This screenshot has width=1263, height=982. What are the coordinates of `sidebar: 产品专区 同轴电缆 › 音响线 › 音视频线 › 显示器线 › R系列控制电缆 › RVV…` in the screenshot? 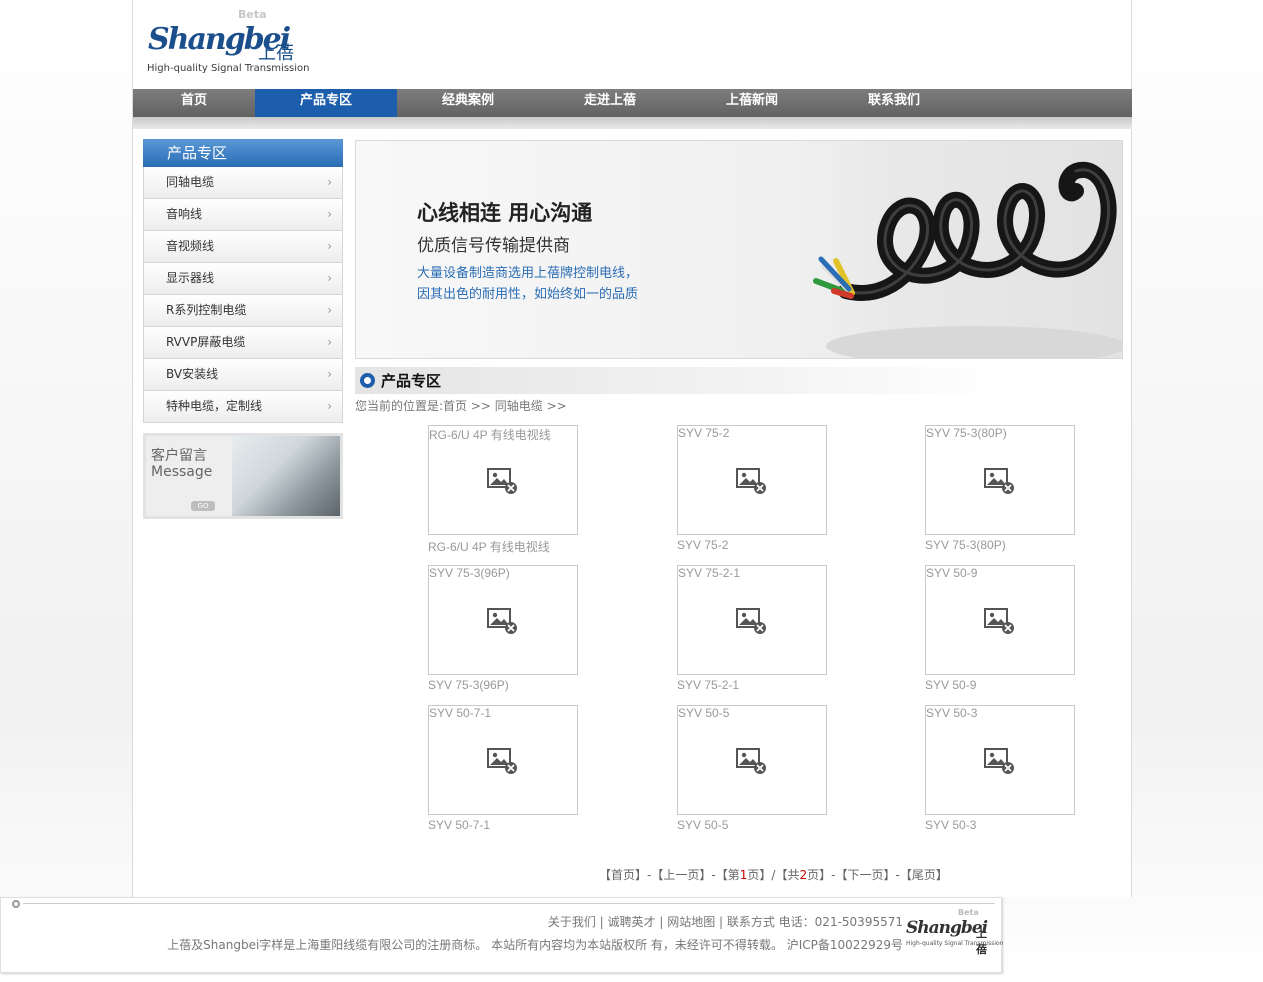 It's located at (243, 329).